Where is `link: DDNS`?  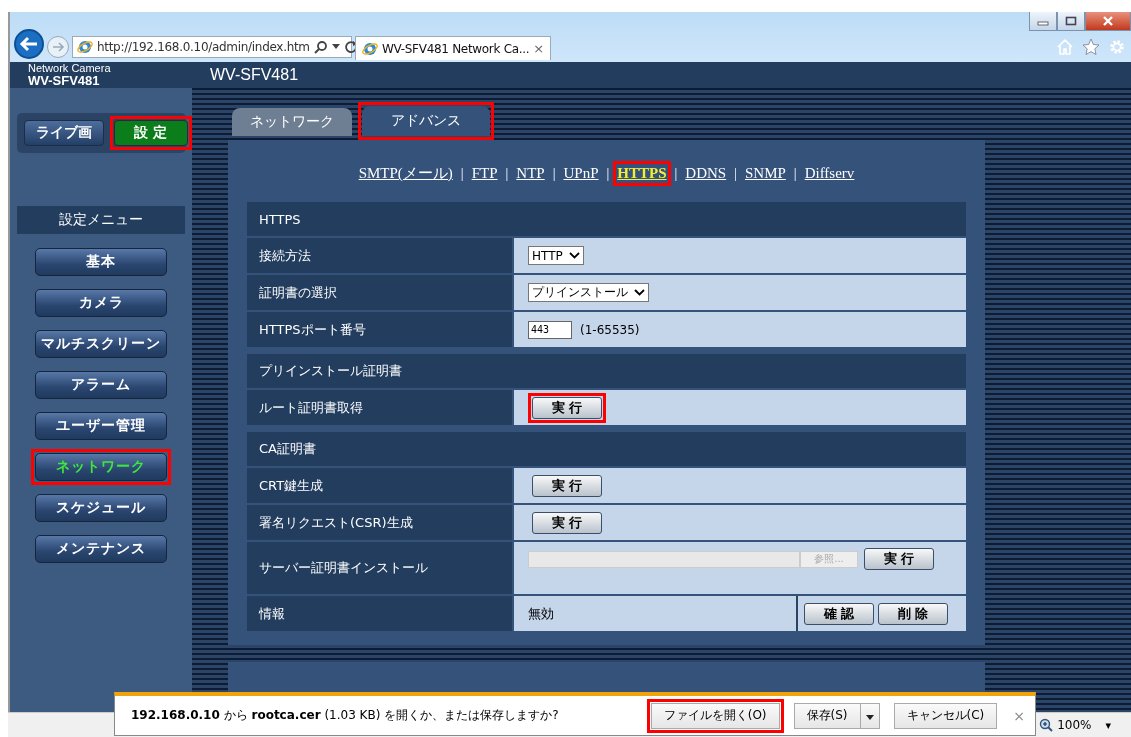 link: DDNS is located at coordinates (706, 173).